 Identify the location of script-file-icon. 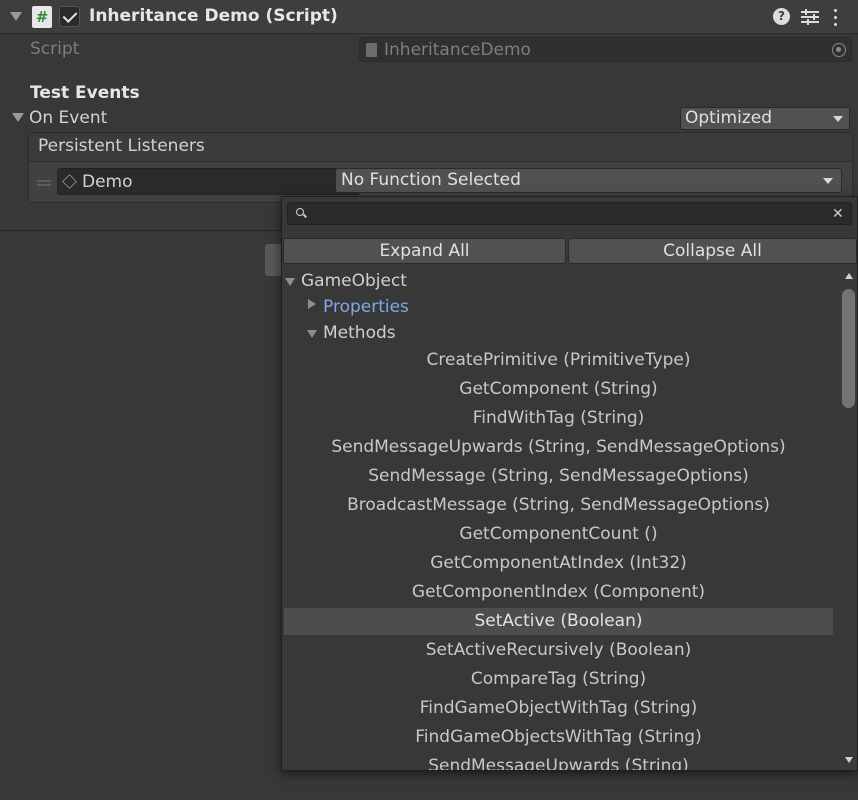
(371, 50).